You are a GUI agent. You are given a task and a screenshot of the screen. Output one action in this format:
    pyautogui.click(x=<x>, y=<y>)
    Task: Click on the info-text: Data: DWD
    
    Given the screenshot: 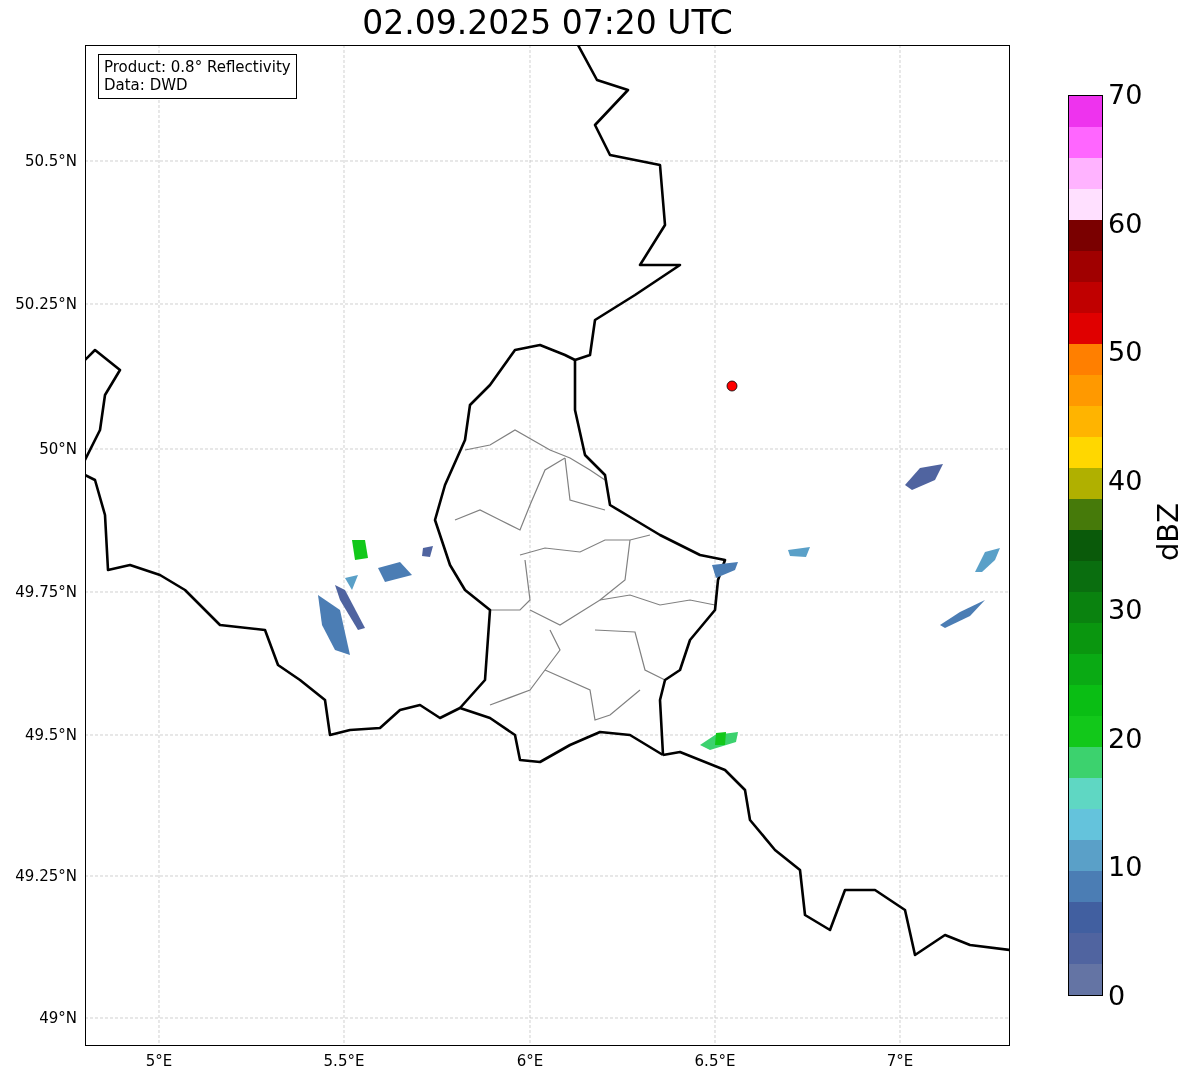 What is the action you would take?
    pyautogui.click(x=146, y=85)
    